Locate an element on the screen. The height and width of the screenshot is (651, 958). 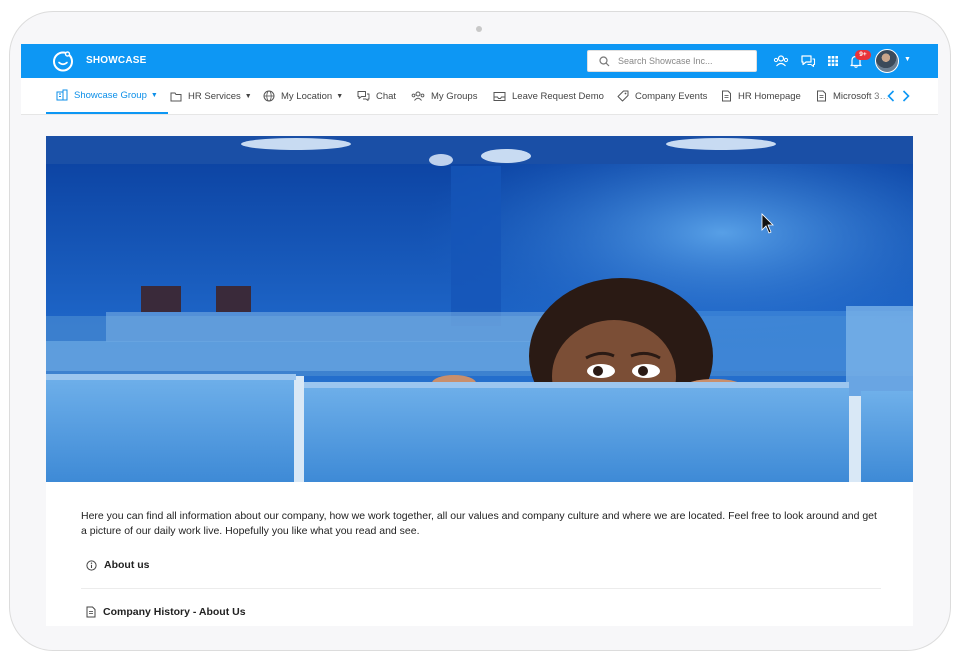
search-box is located at coordinates (672, 61).